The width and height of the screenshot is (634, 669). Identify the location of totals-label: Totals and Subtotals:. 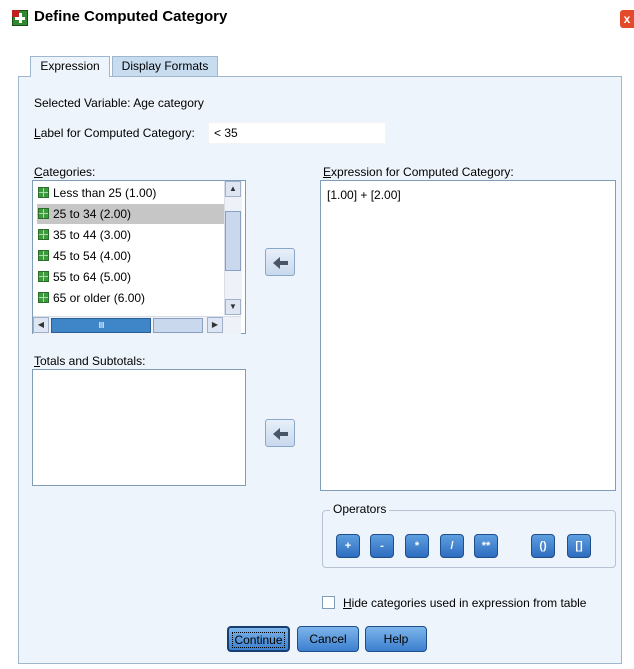
(90, 361).